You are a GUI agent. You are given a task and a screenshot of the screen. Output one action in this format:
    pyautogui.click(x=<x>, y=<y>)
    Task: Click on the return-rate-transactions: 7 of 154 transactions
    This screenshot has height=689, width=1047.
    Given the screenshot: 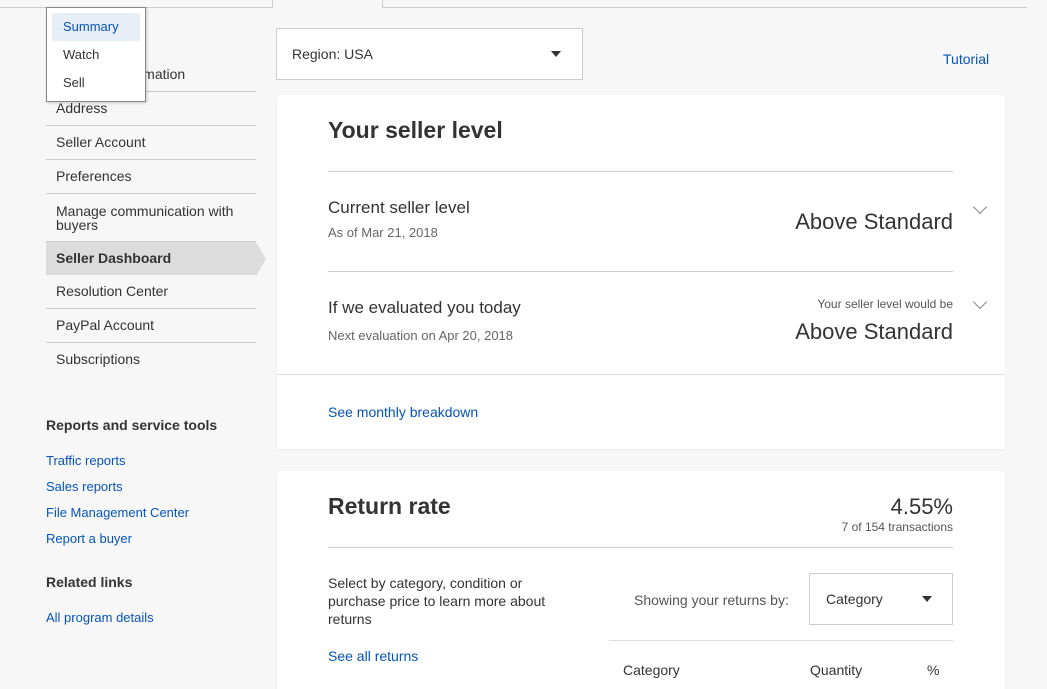 What is the action you would take?
    pyautogui.click(x=897, y=527)
    